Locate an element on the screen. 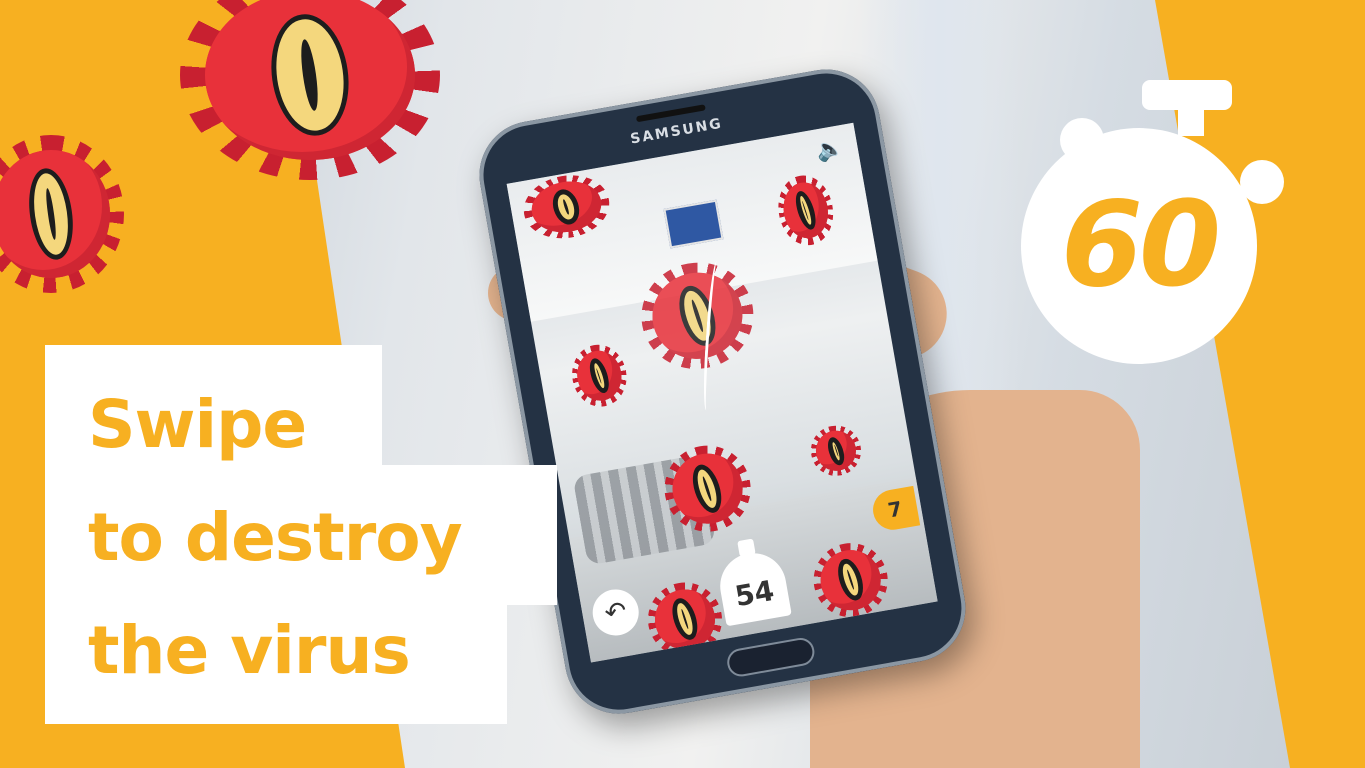  game-timer: 54 is located at coordinates (752, 580).